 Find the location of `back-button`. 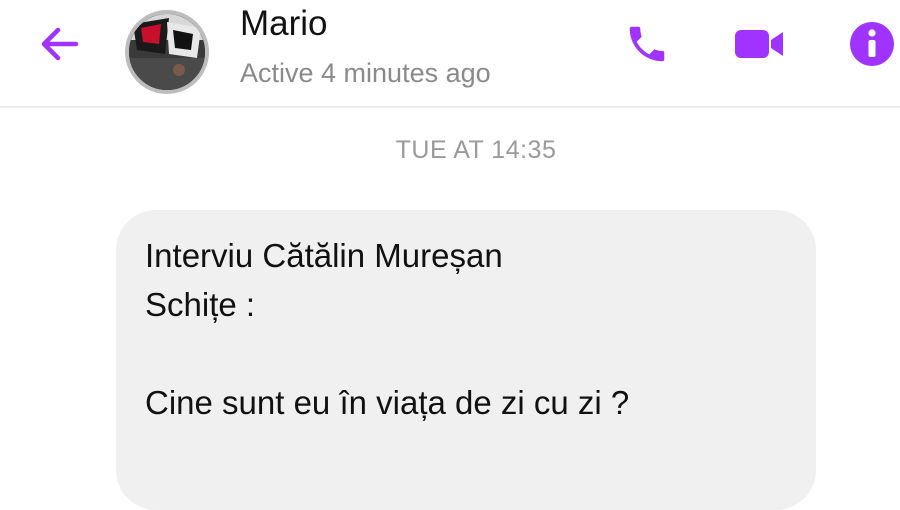

back-button is located at coordinates (58, 44).